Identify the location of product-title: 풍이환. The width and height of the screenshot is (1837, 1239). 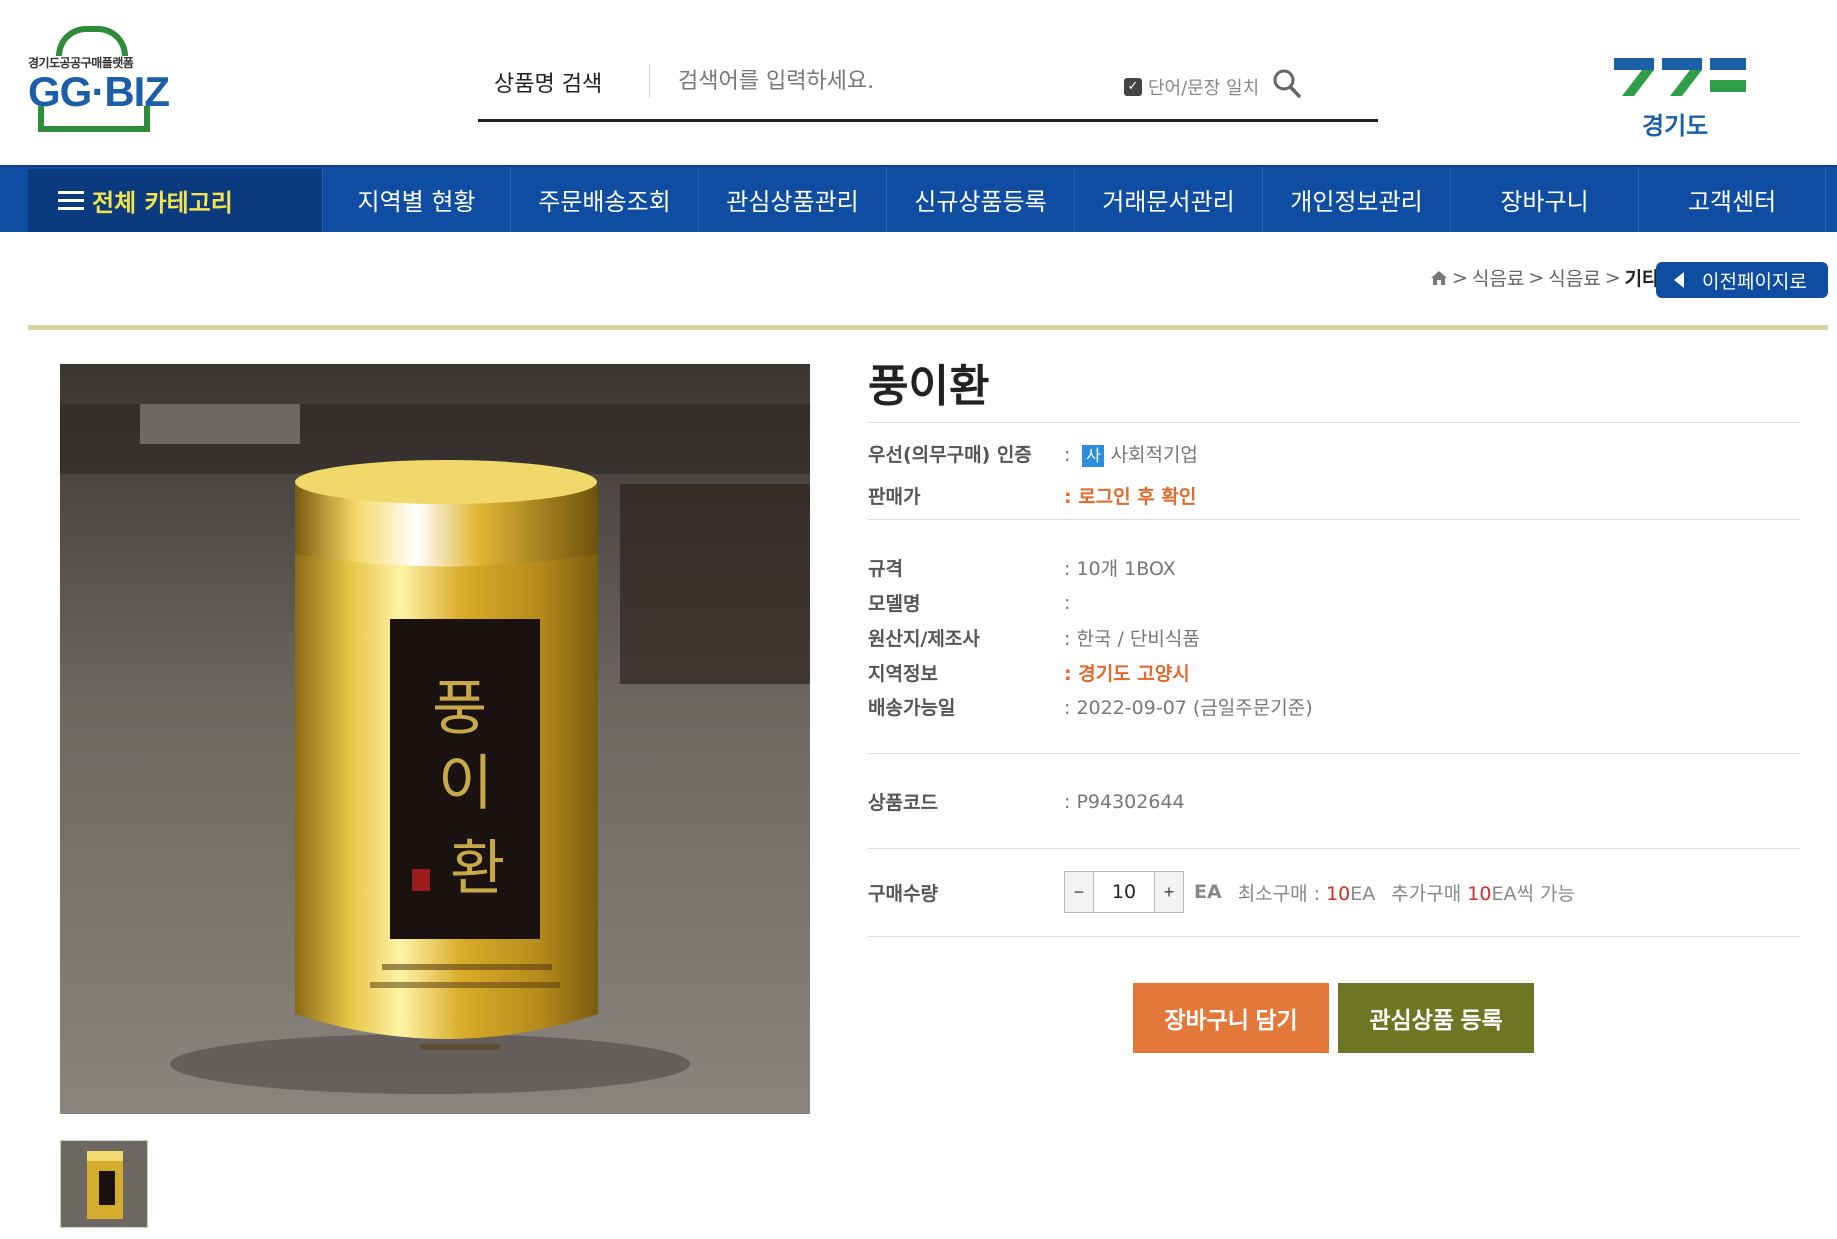
(929, 386).